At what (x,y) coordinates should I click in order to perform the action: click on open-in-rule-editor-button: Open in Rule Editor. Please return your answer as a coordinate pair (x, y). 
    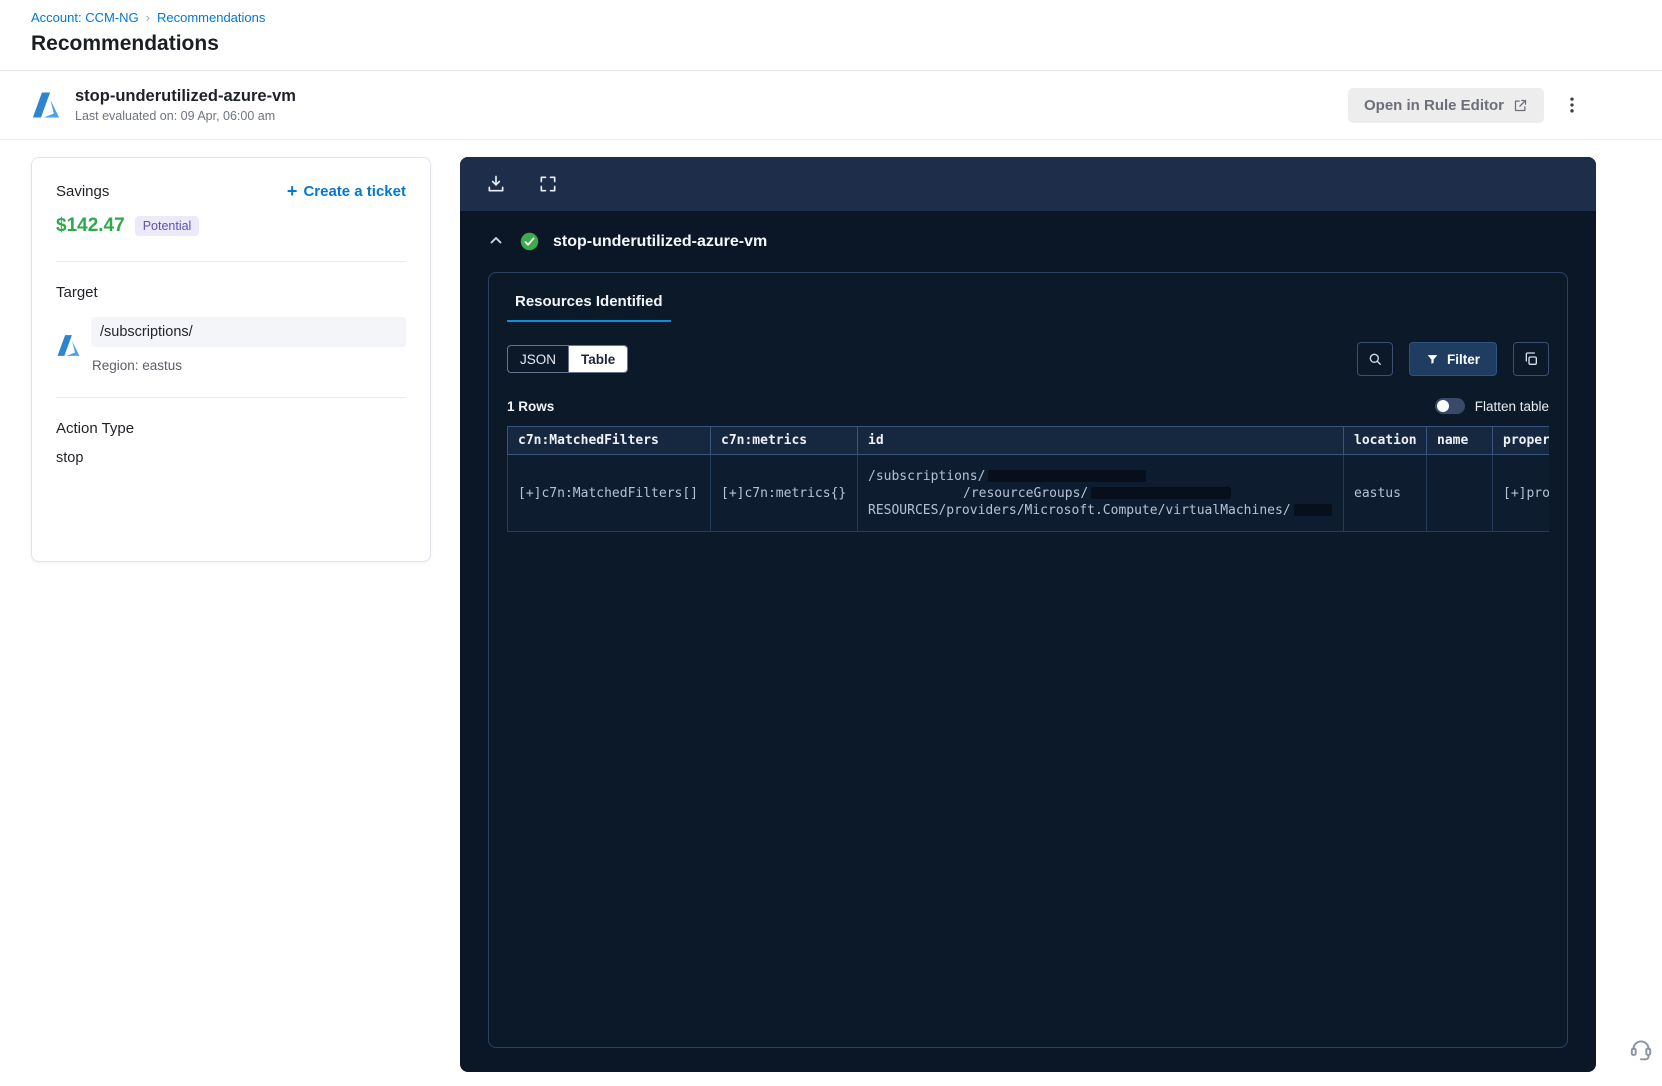
    Looking at the image, I should click on (1445, 105).